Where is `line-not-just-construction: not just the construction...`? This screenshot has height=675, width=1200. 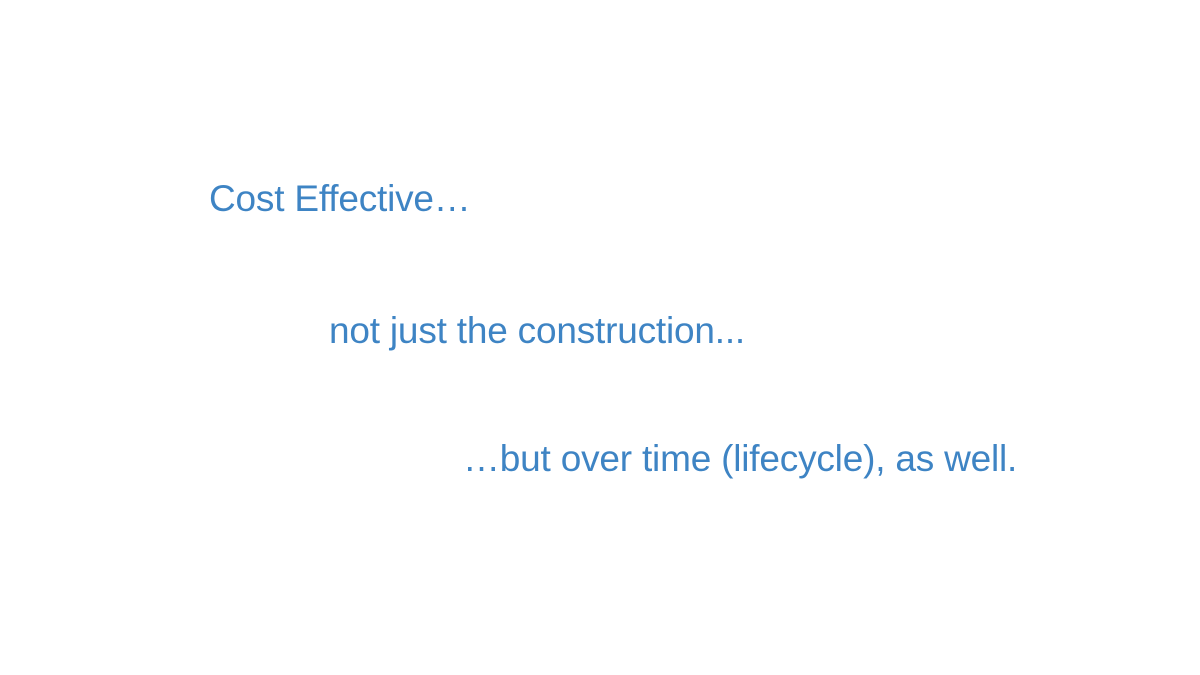
line-not-just-construction: not just the construction... is located at coordinates (537, 330).